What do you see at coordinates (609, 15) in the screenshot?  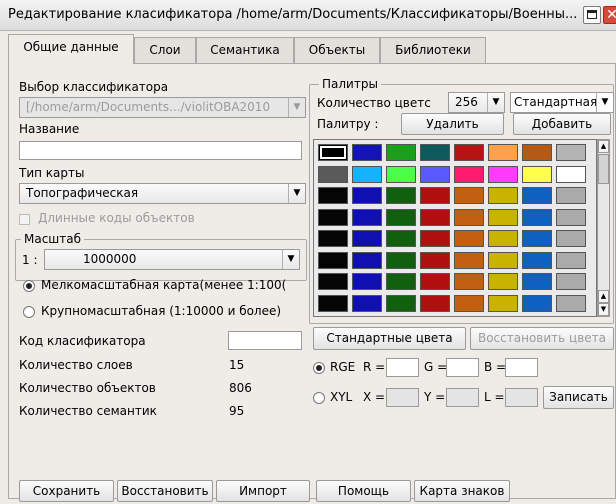 I see `close-icon: ✕` at bounding box center [609, 15].